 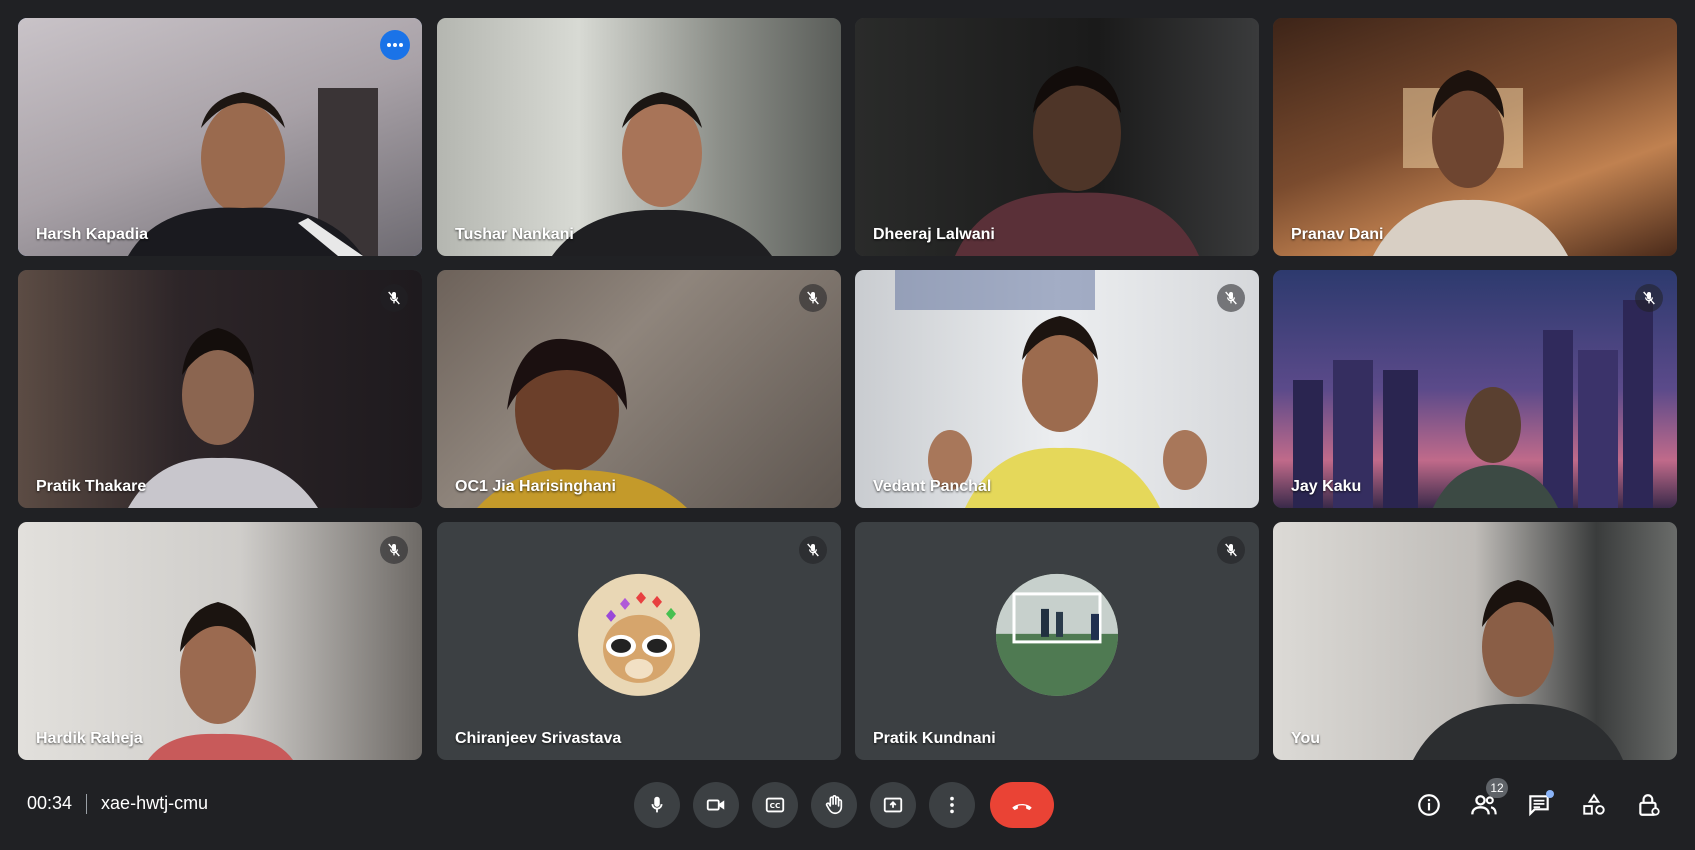 I want to click on captions-button: CC, so click(x=775, y=805).